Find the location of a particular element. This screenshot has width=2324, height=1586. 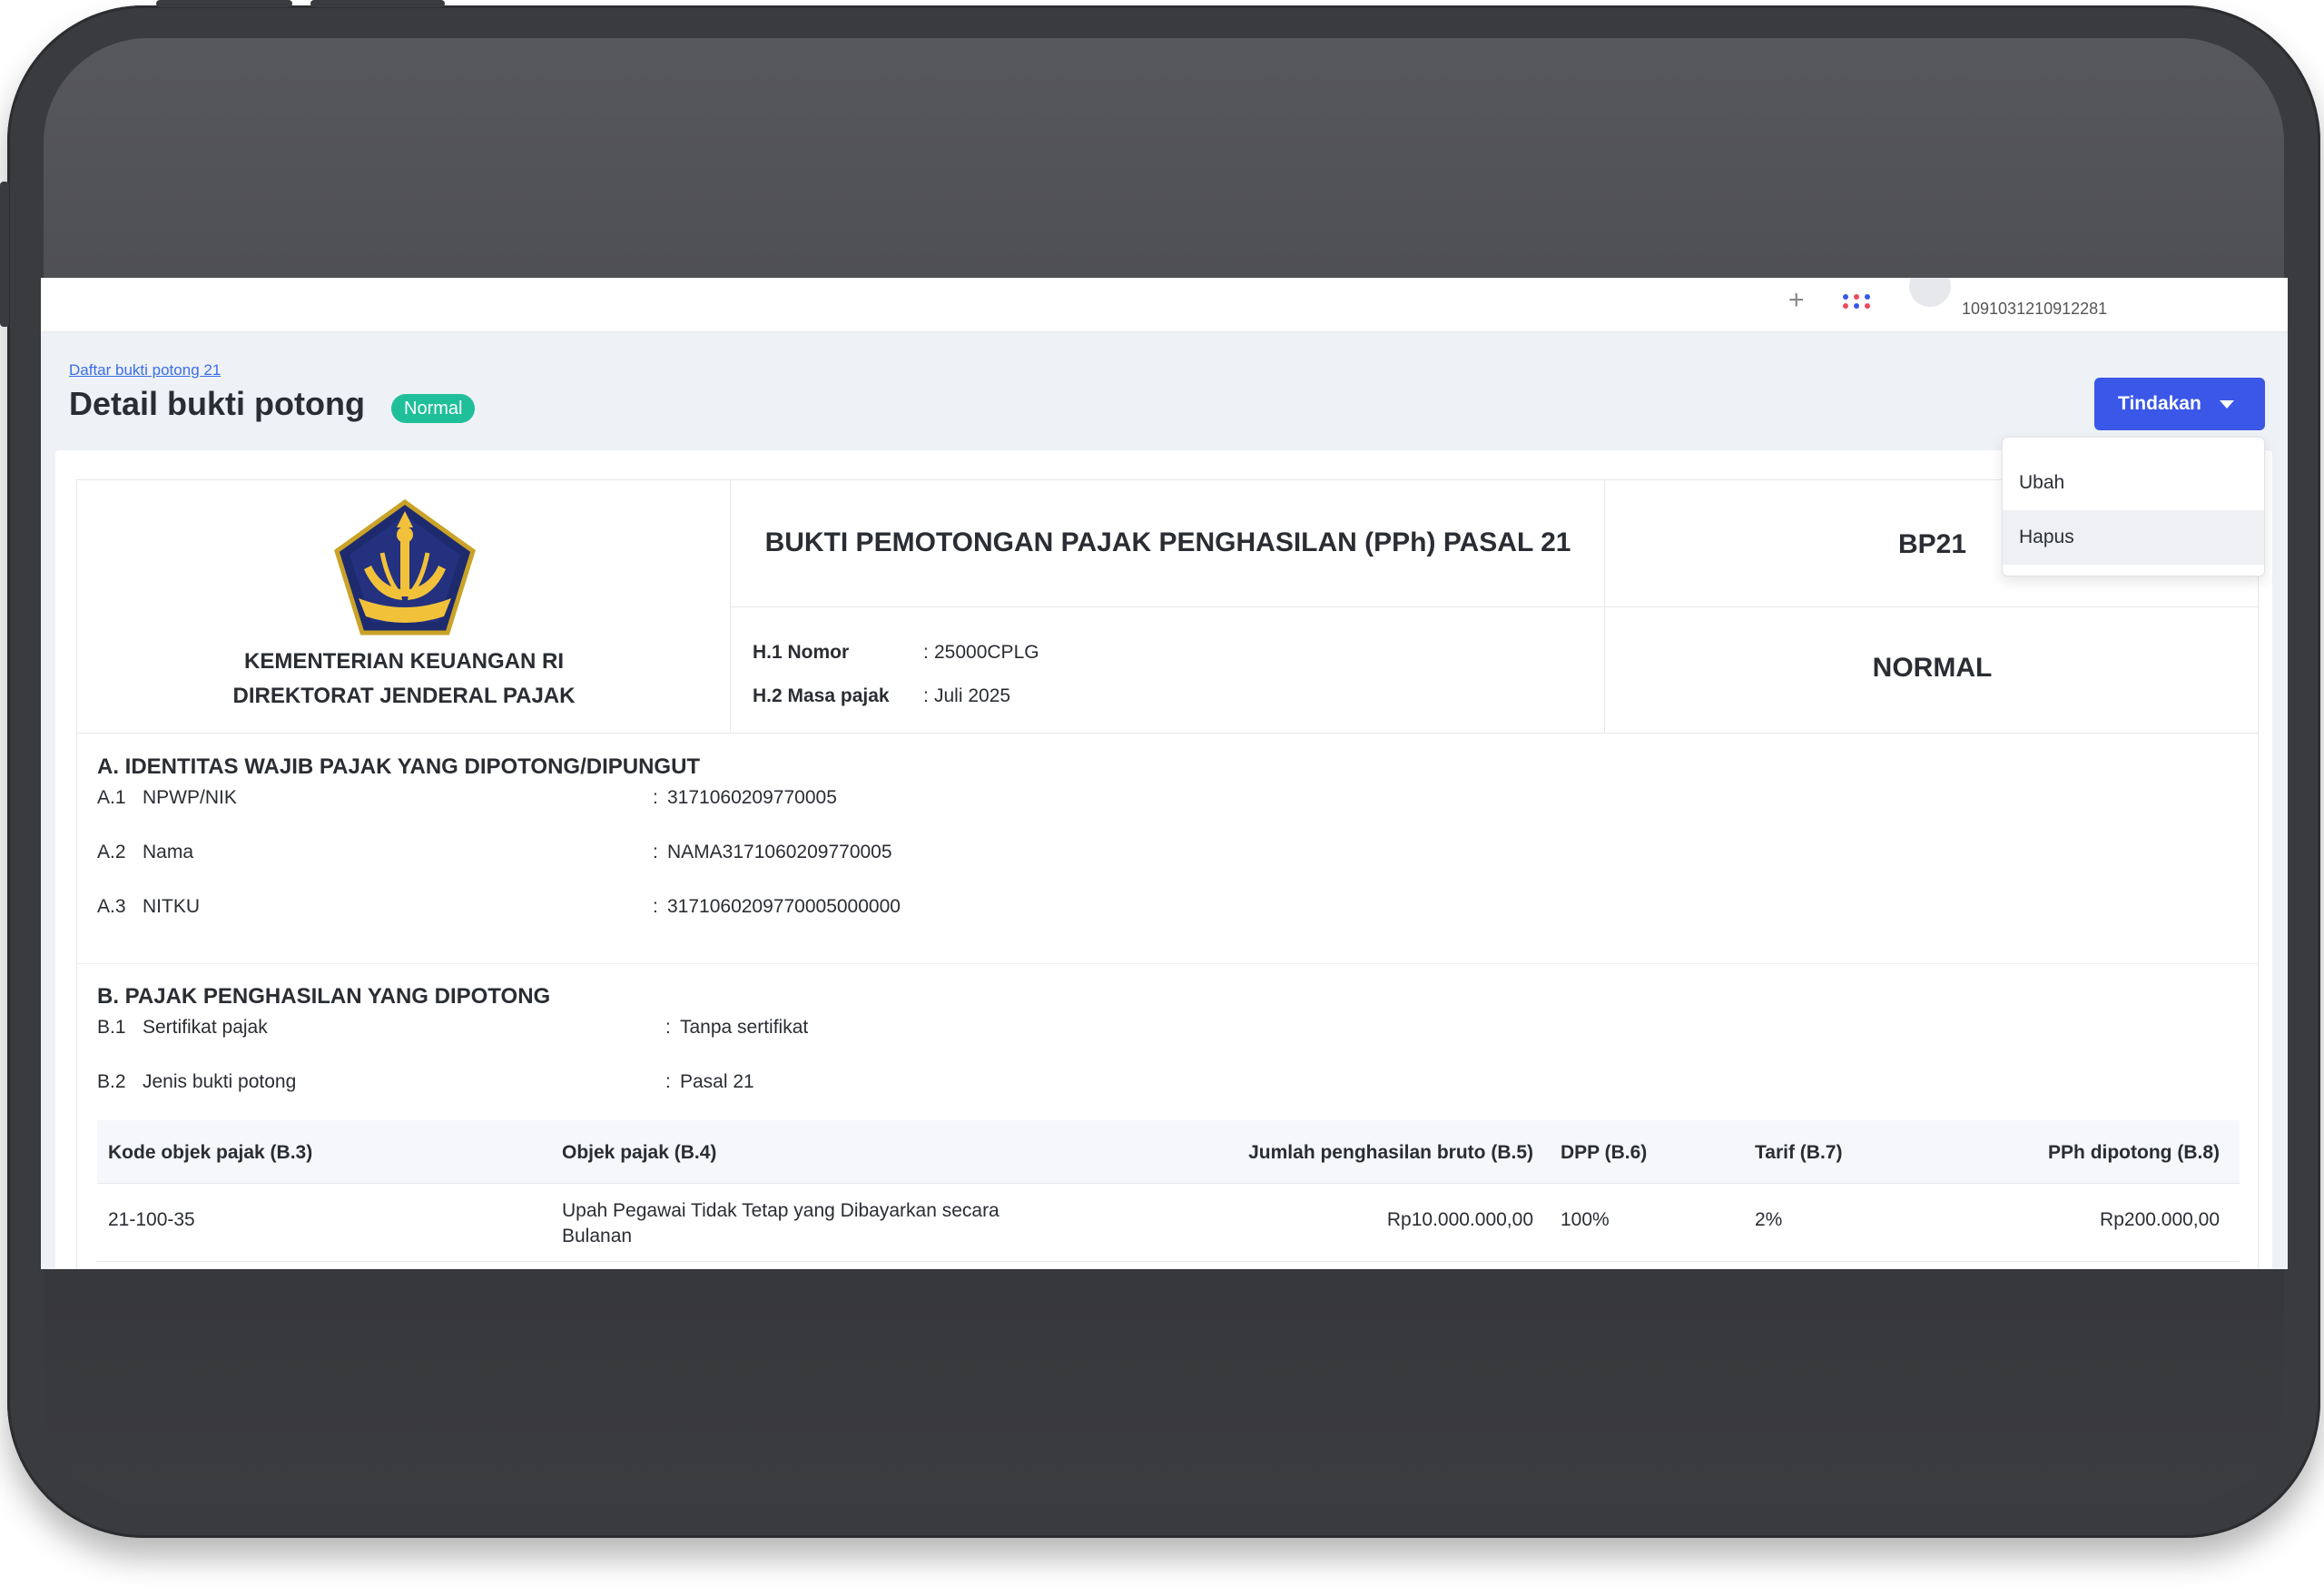

header-status-cell: NORMAL is located at coordinates (1932, 670).